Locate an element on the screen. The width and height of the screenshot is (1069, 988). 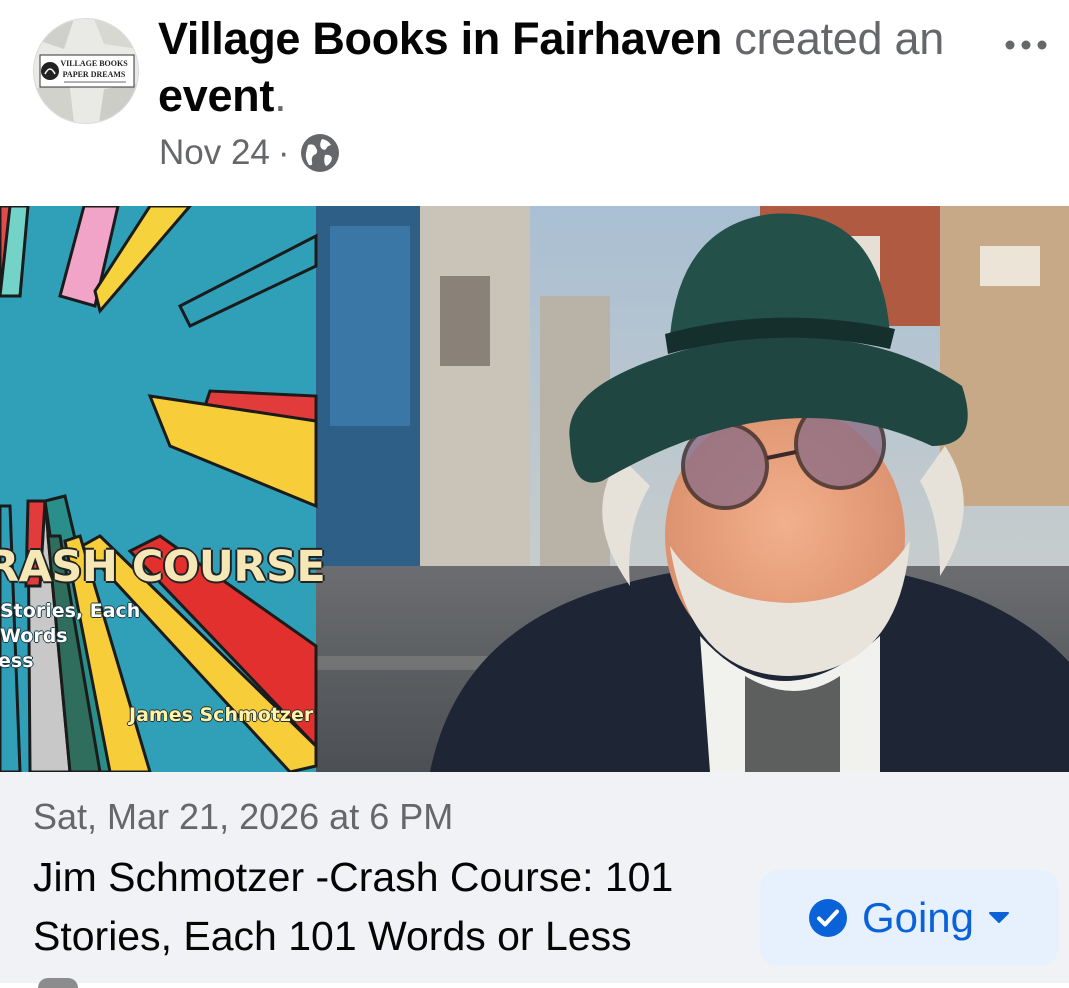
more-options-icon is located at coordinates (1026, 45).